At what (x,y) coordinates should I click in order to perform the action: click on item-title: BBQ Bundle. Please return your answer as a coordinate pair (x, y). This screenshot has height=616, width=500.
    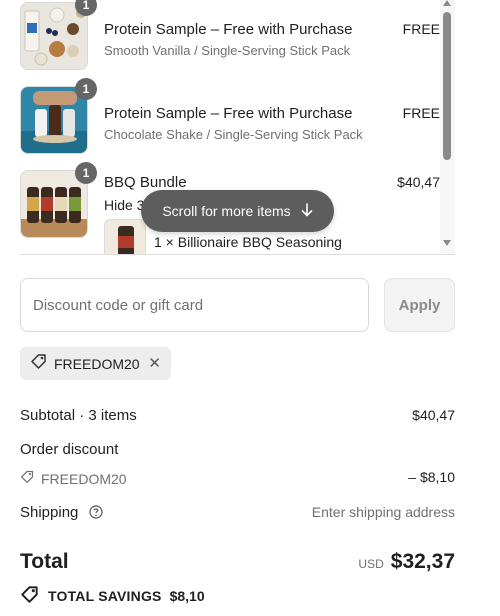
    Looking at the image, I should click on (145, 182).